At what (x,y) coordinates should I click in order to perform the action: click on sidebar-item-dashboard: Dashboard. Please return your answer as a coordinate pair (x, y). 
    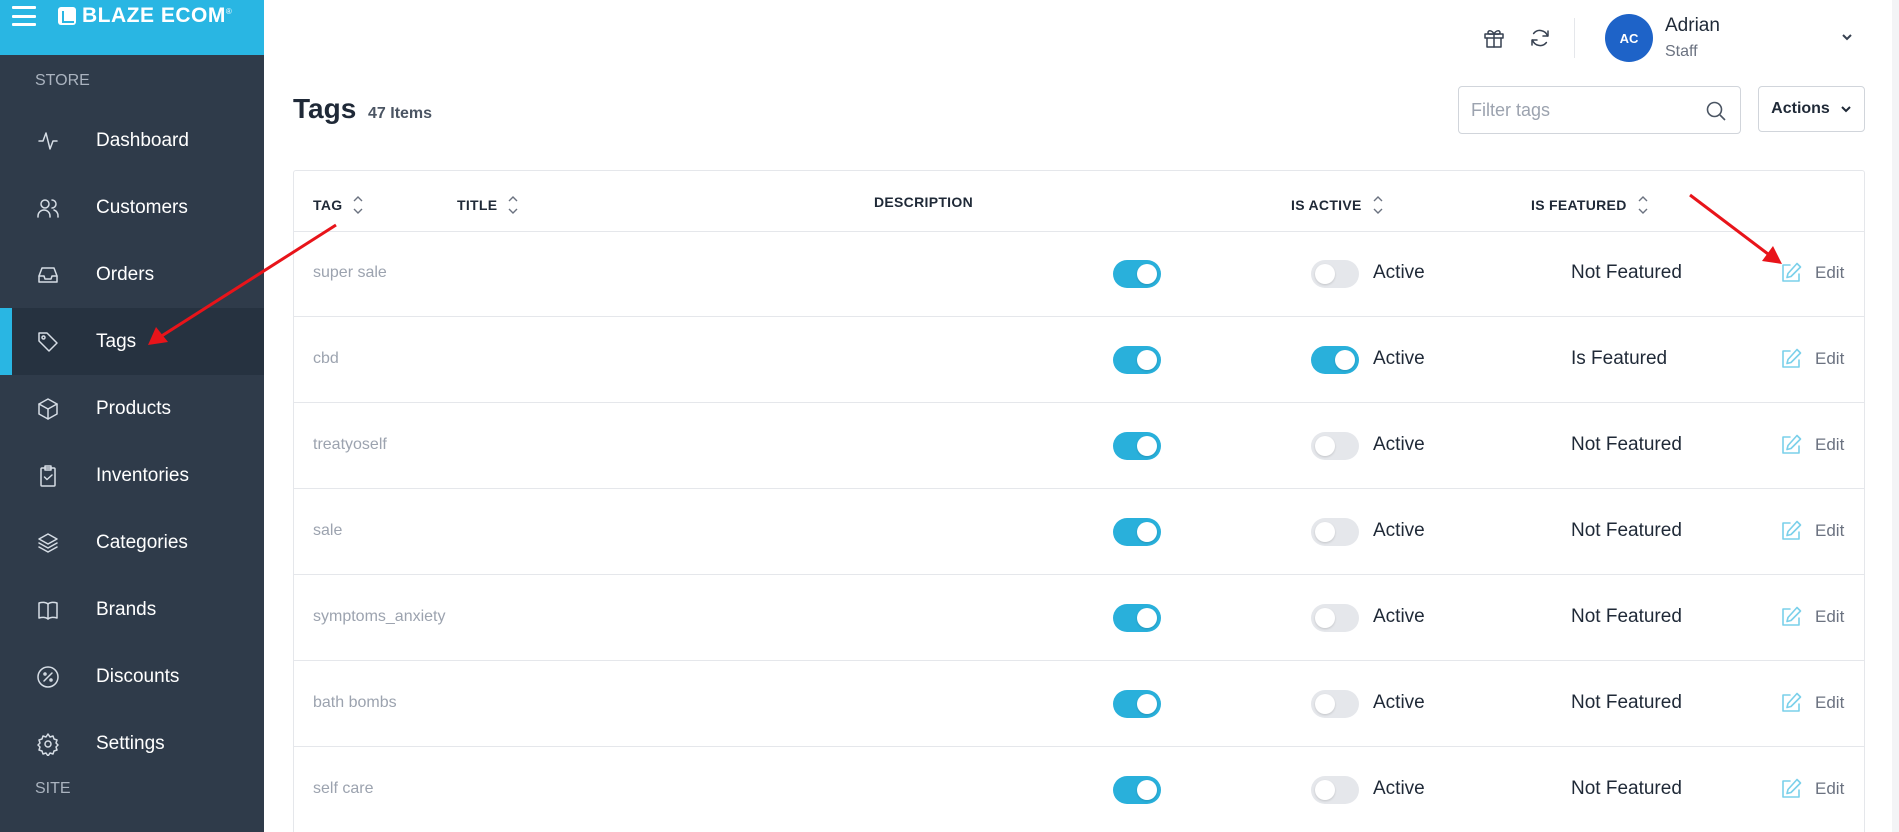
    Looking at the image, I should click on (132, 140).